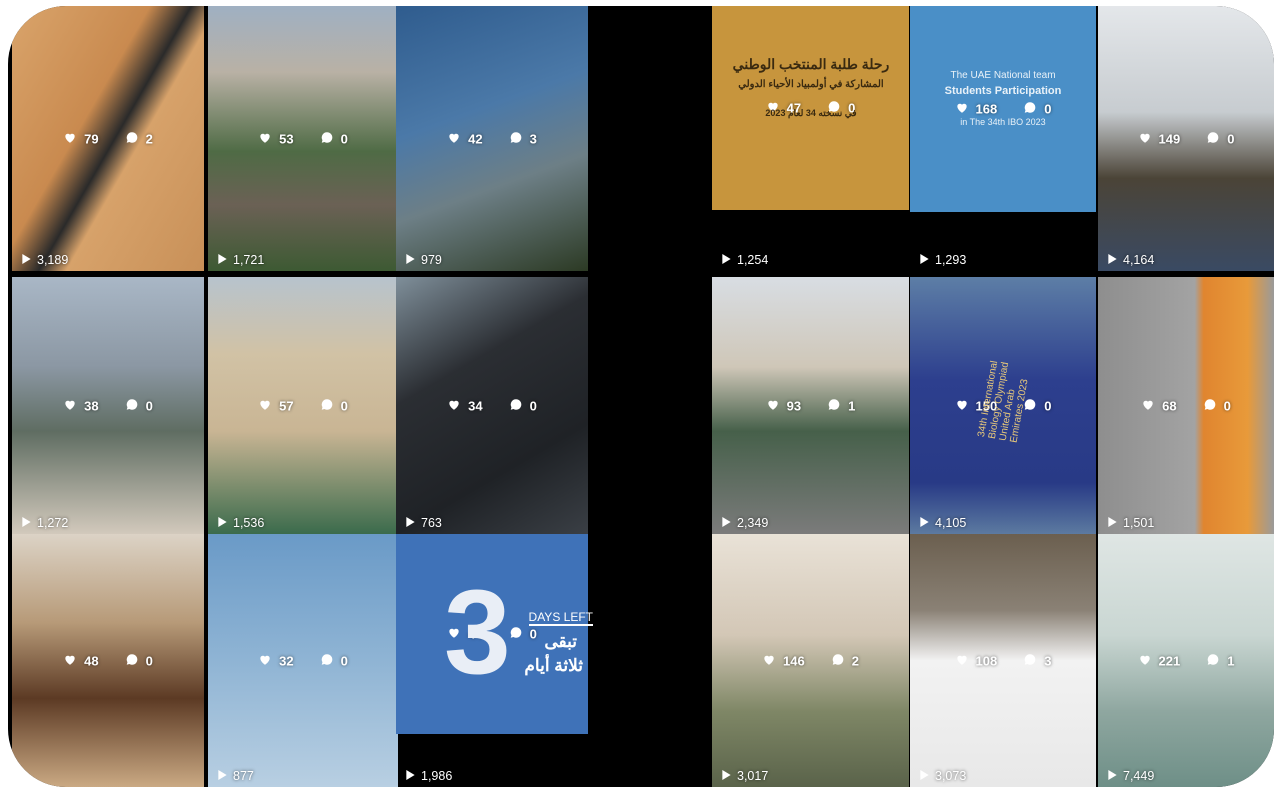 This screenshot has height=793, width=1281. What do you see at coordinates (810, 138) in the screenshot?
I see `right-video-tile: 47 0 1,254` at bounding box center [810, 138].